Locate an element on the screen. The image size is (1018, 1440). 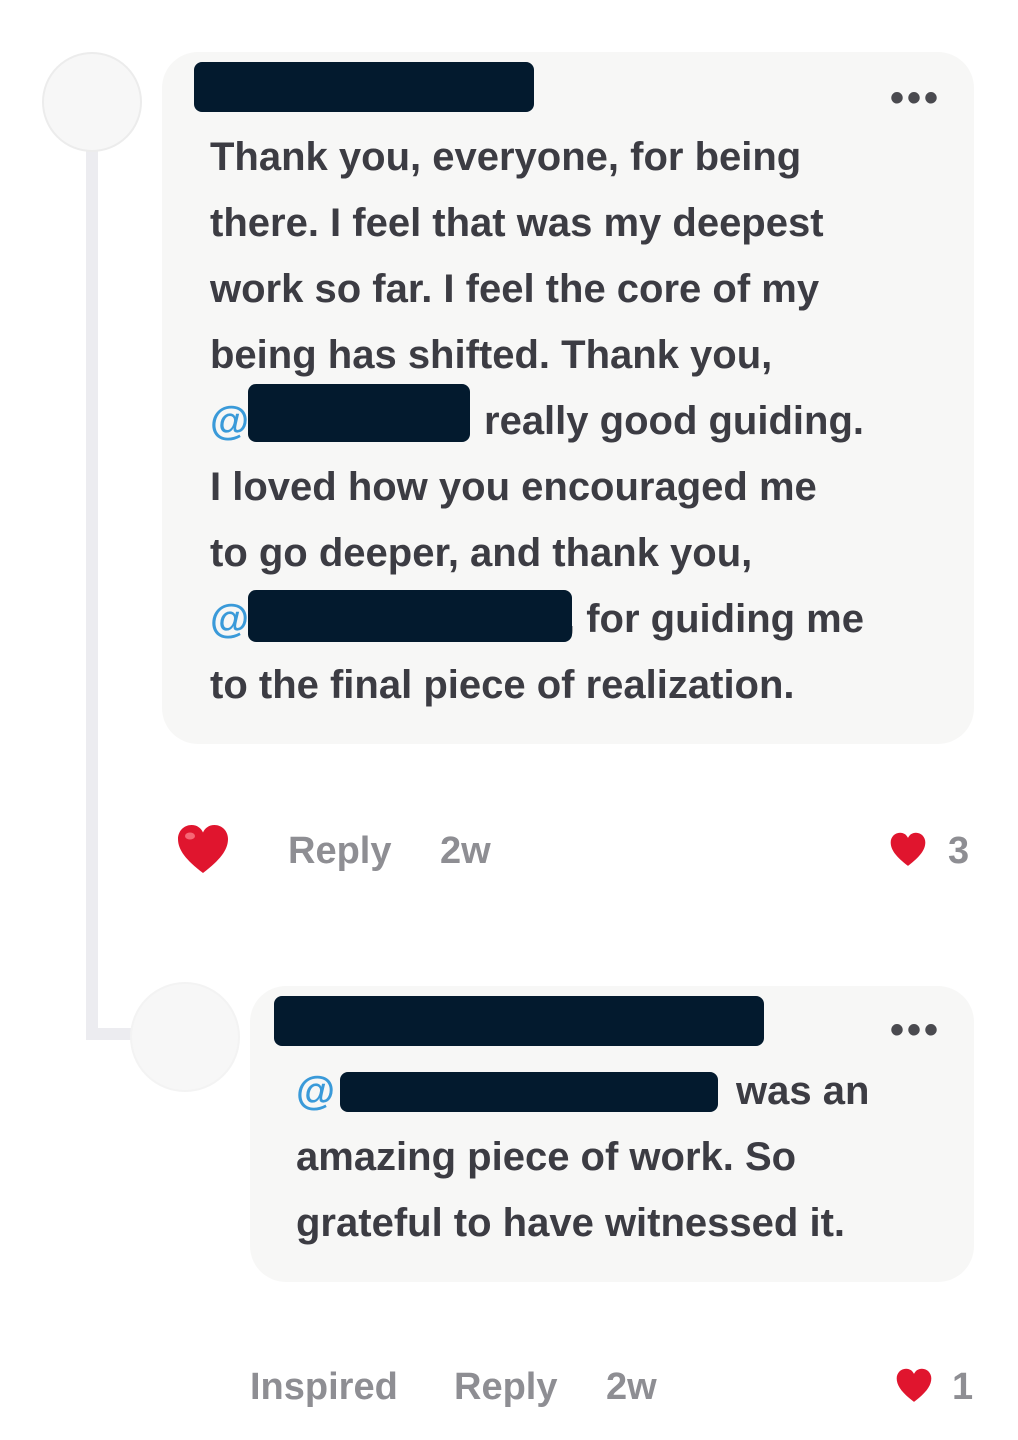
comment-line: I loved how you encouraged me is located at coordinates (513, 487).